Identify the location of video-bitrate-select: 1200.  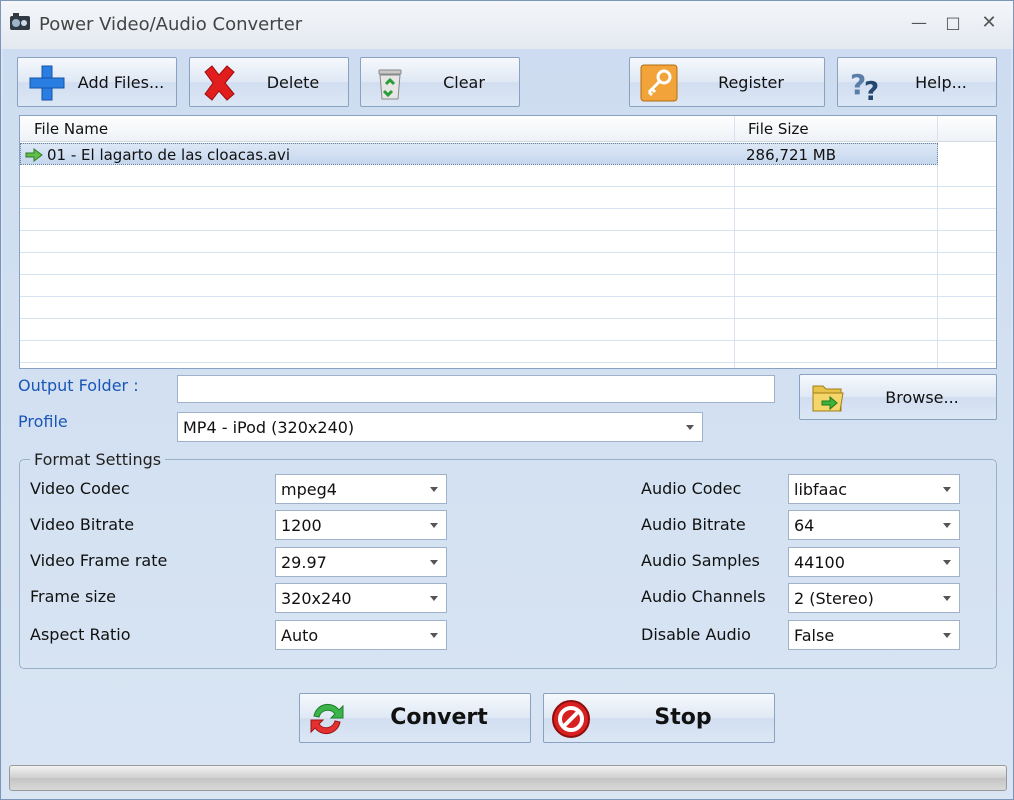
(361, 525).